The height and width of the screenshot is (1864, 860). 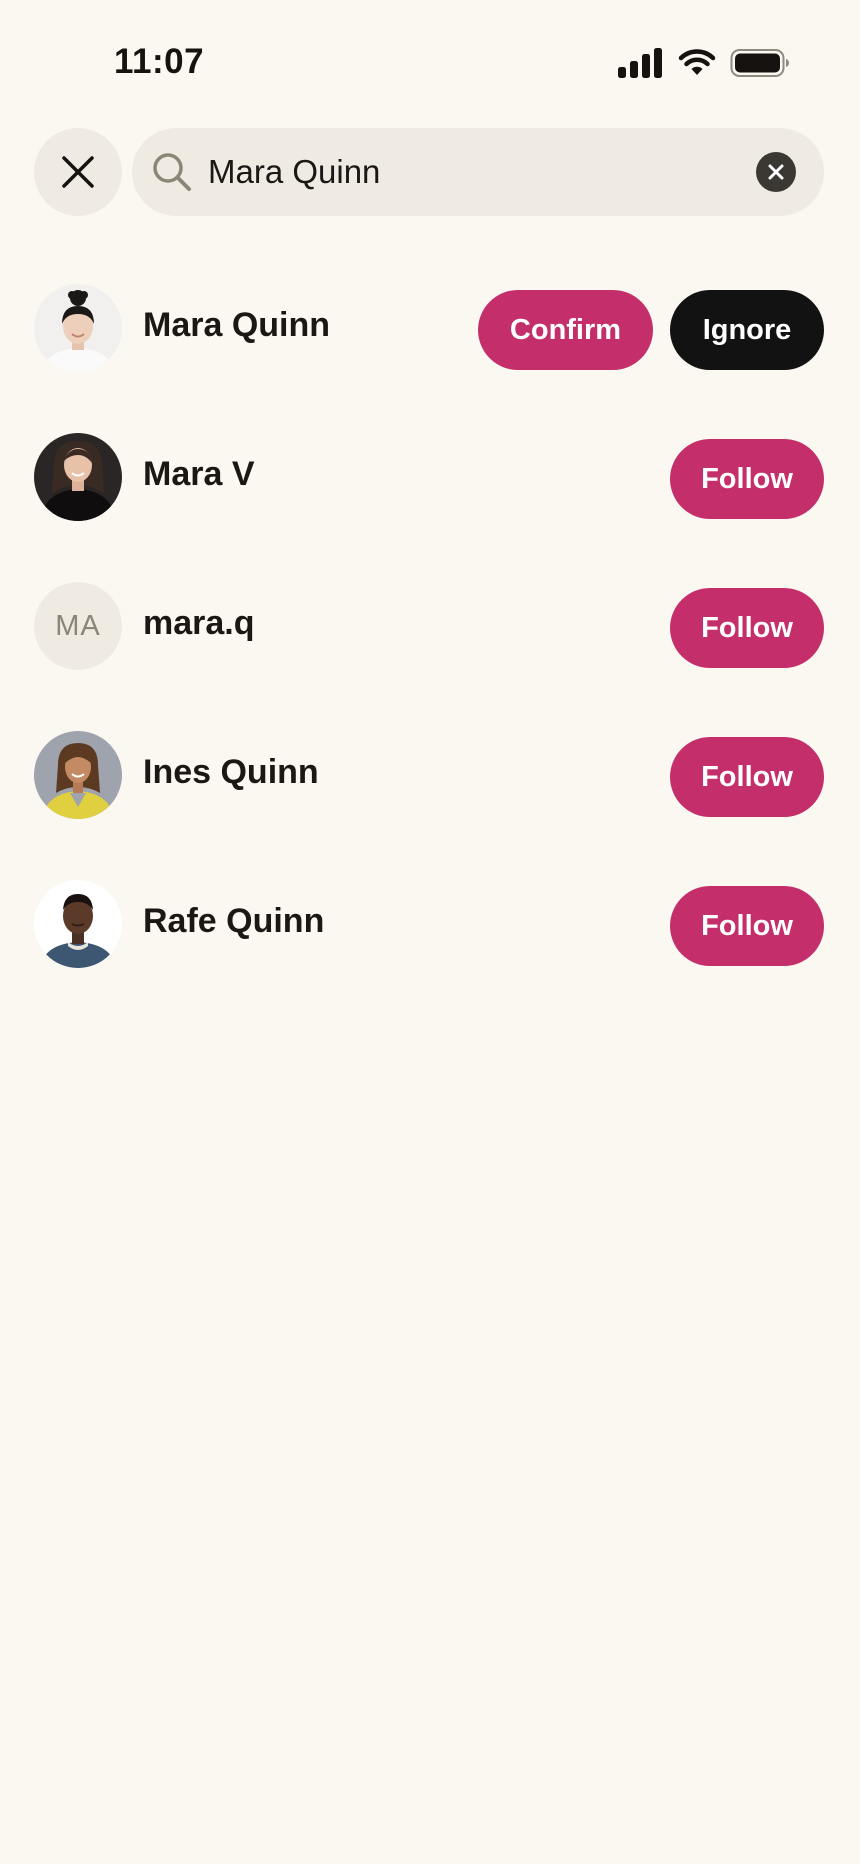 I want to click on result-row: MA mara.q Follow, so click(x=429, y=626).